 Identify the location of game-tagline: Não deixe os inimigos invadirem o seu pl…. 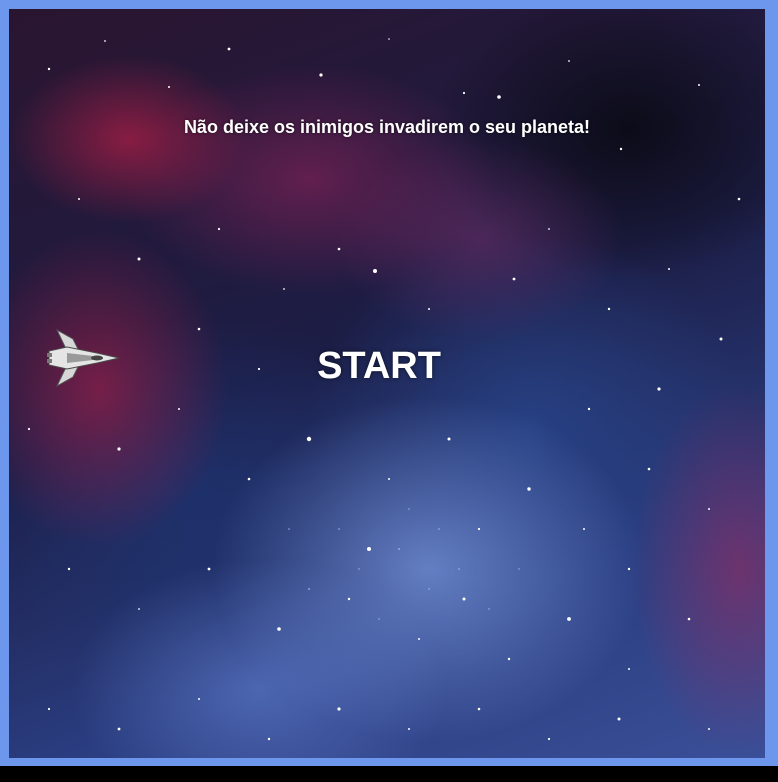
(387, 127).